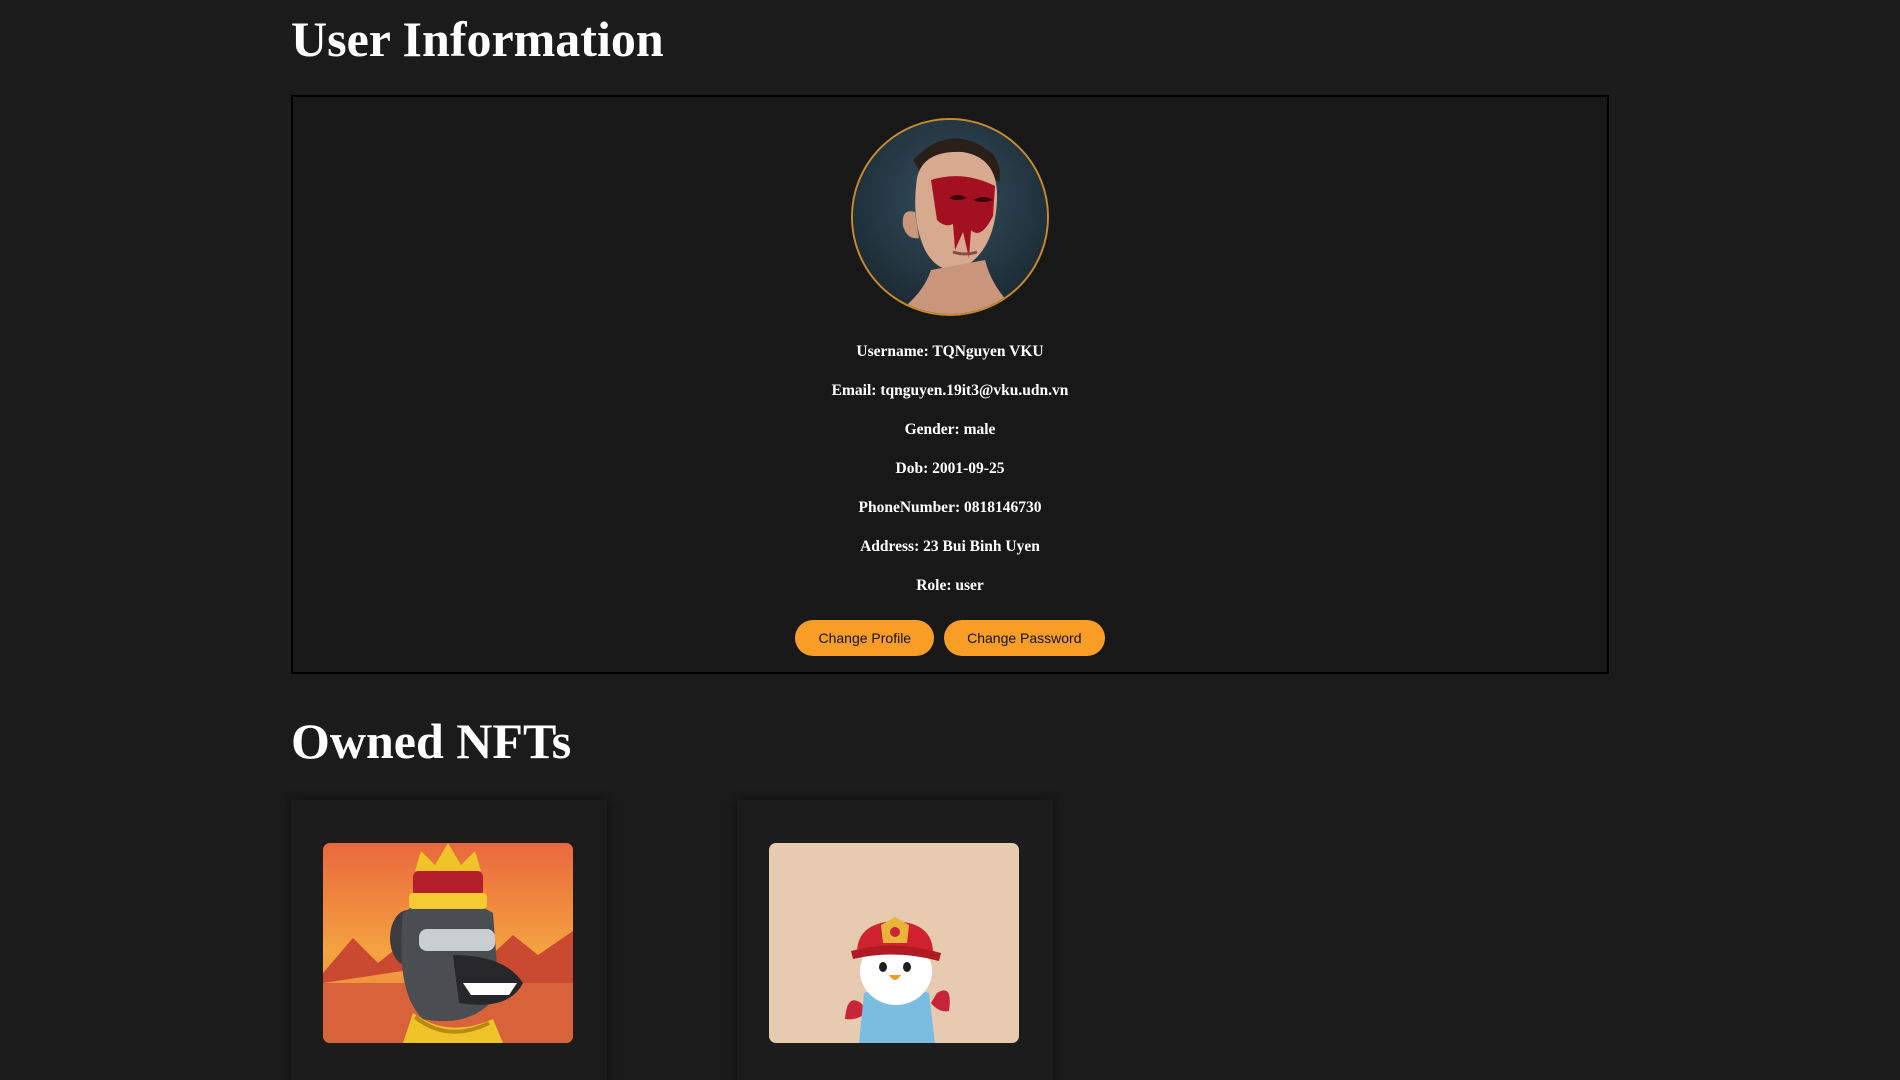  I want to click on nft-firefighter-penguin-image, so click(894, 943).